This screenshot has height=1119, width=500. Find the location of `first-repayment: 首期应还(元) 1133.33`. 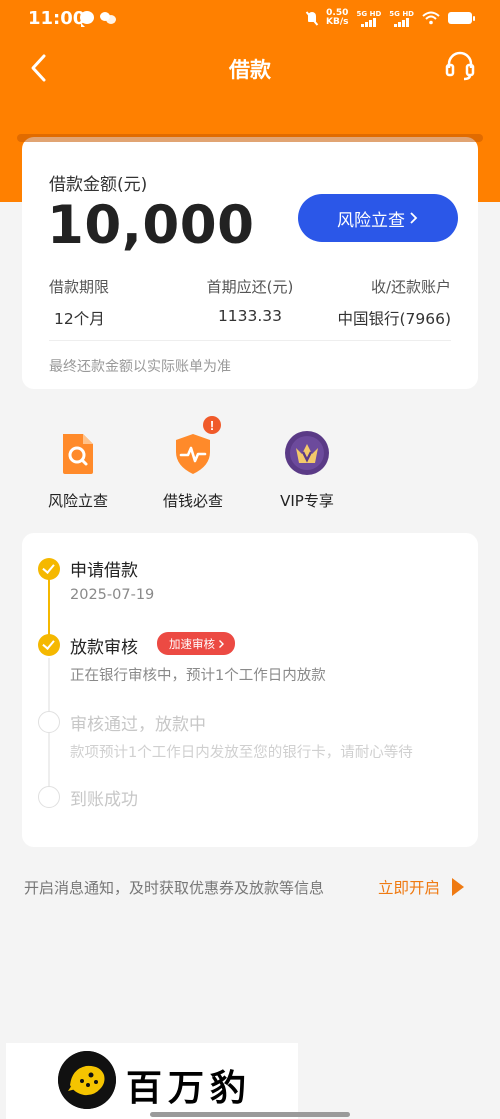

first-repayment: 首期应还(元) 1133.33 is located at coordinates (250, 302).